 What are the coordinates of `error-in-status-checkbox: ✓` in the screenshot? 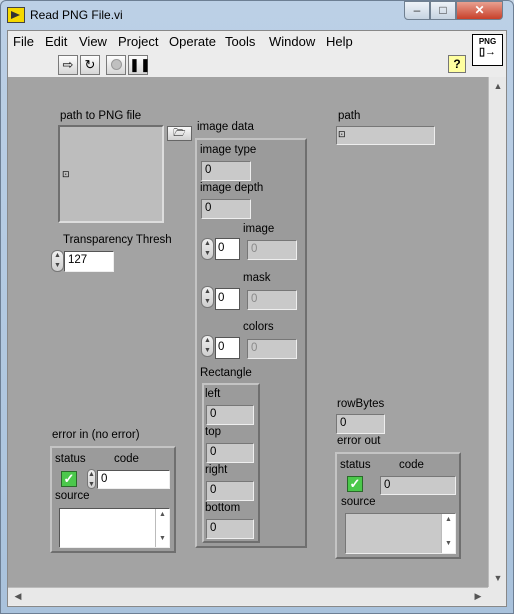 It's located at (69, 479).